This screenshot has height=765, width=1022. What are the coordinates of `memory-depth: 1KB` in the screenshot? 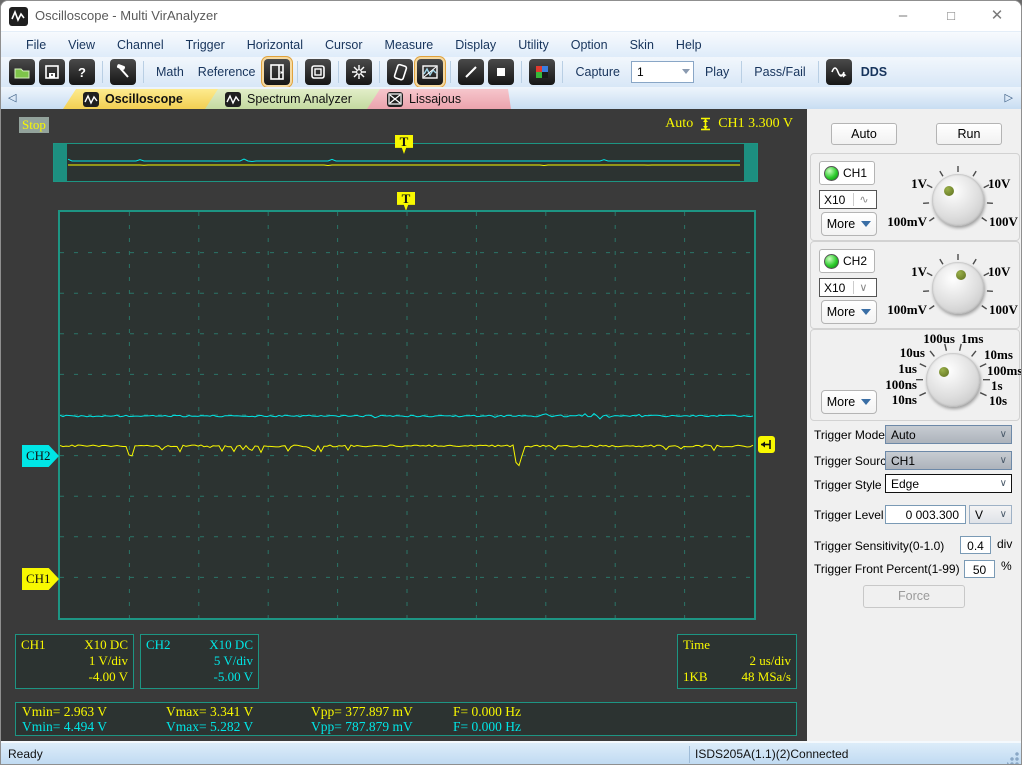 It's located at (695, 676).